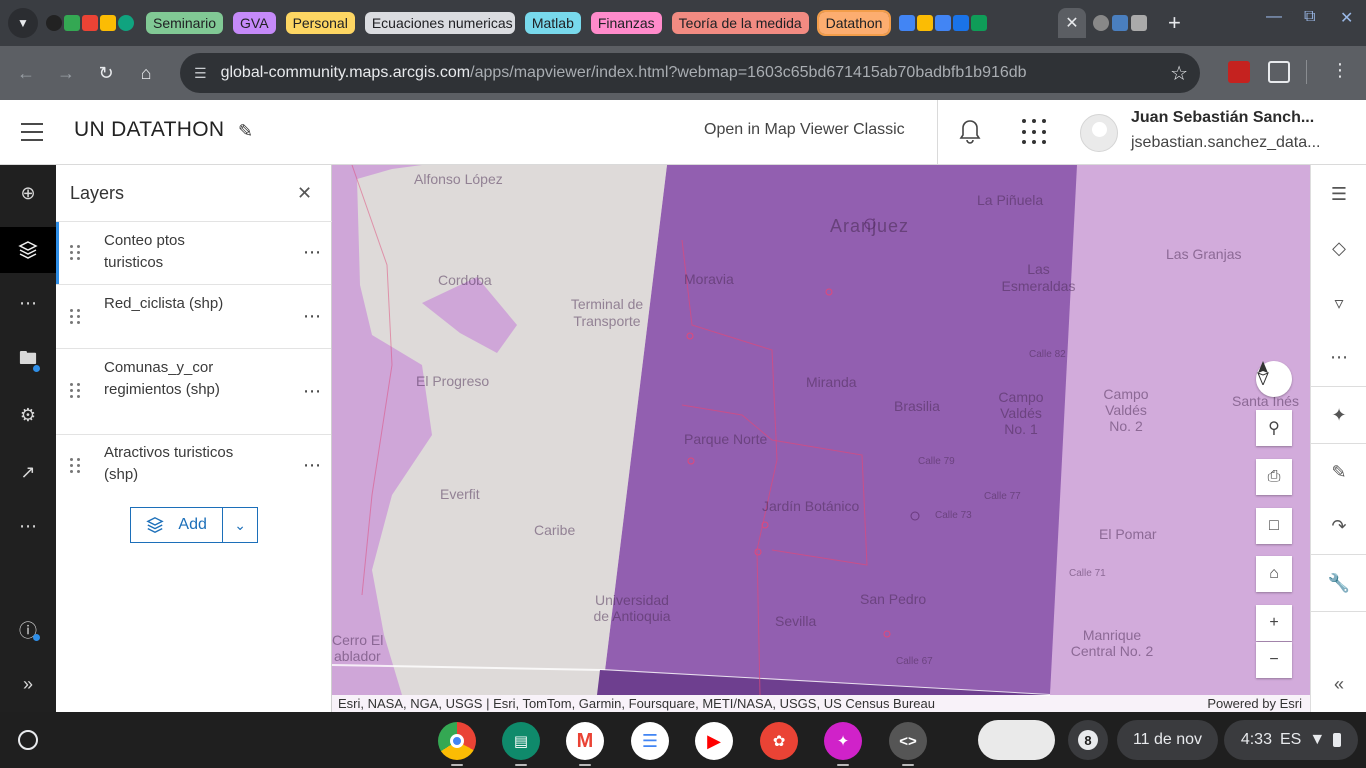  Describe the element at coordinates (1274, 660) in the screenshot. I see `zoom-out-icon: −` at that location.